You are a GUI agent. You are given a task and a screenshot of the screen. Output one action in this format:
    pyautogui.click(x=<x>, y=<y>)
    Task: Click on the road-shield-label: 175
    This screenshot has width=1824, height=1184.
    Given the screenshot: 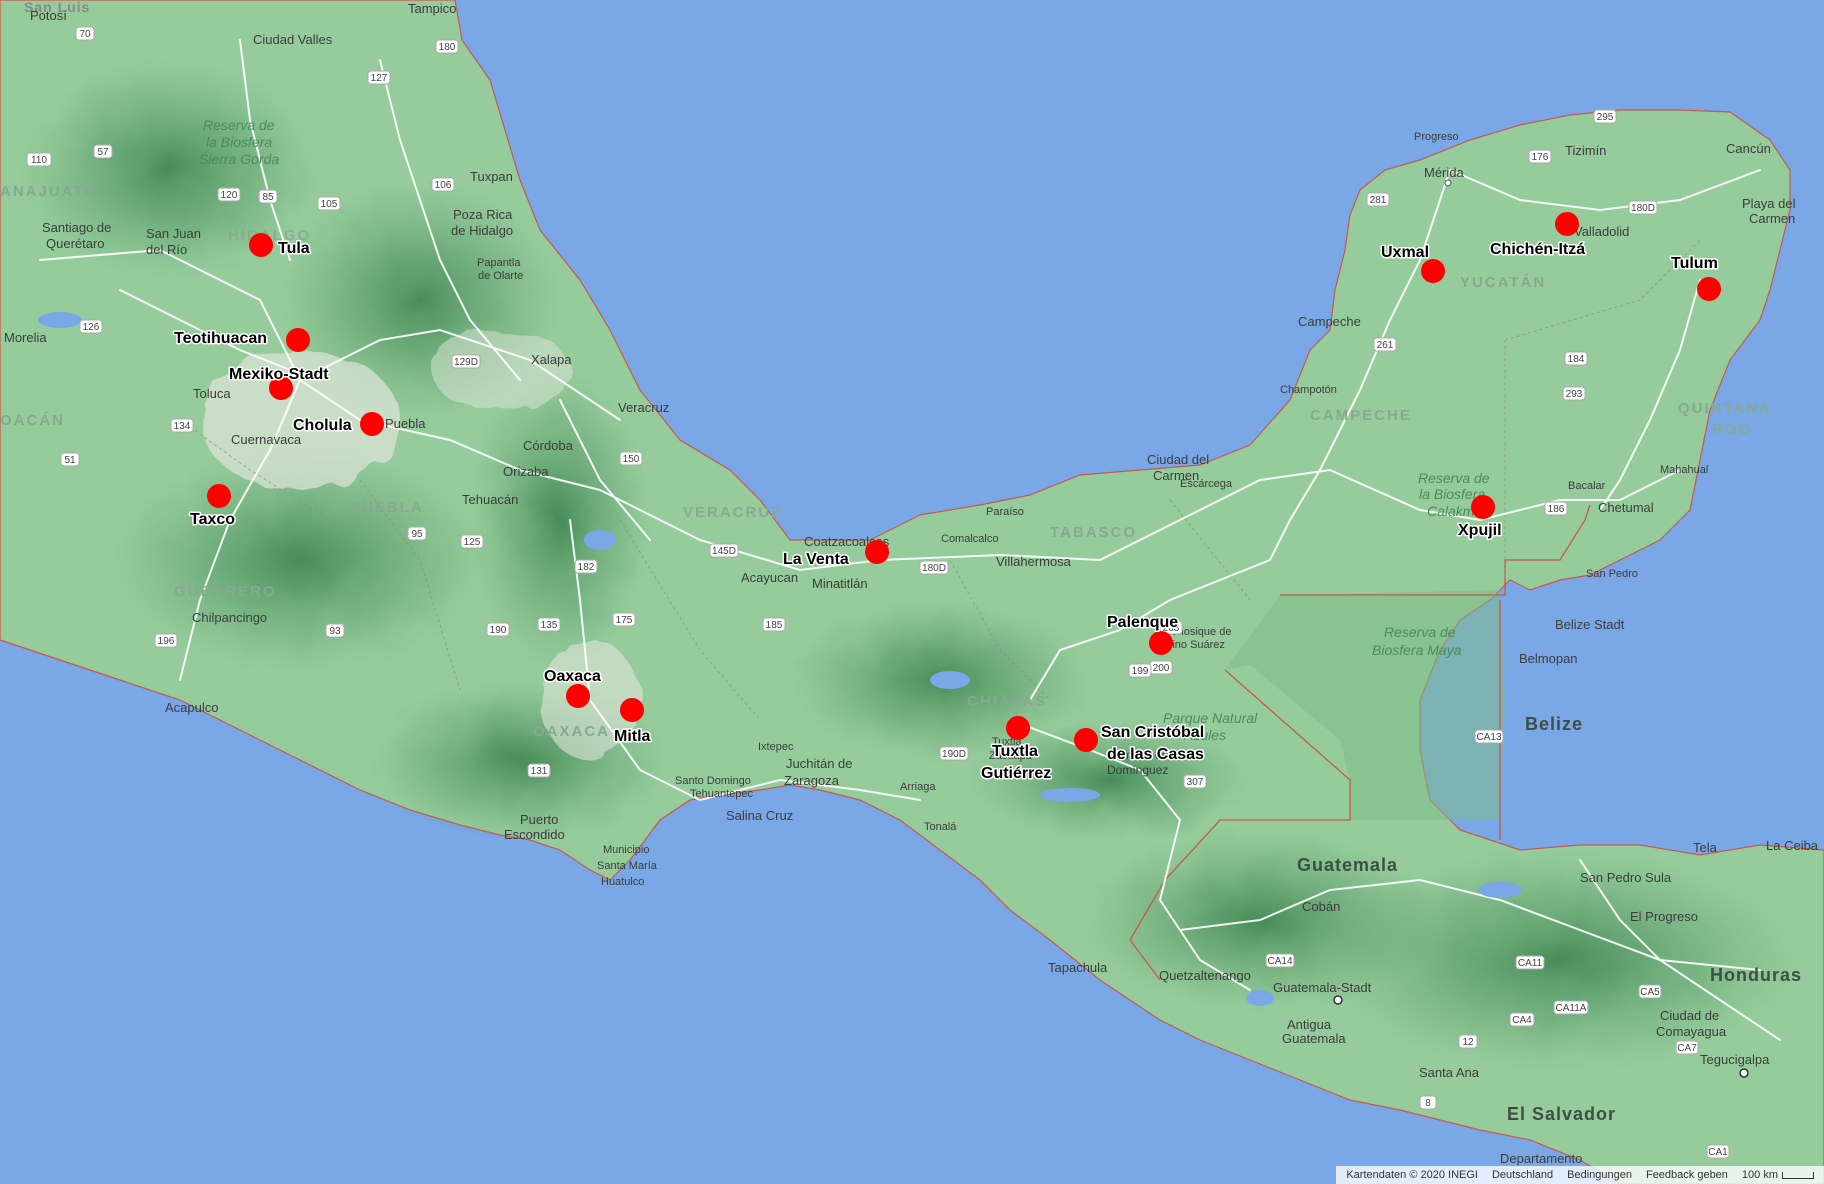 What is the action you would take?
    pyautogui.click(x=624, y=620)
    